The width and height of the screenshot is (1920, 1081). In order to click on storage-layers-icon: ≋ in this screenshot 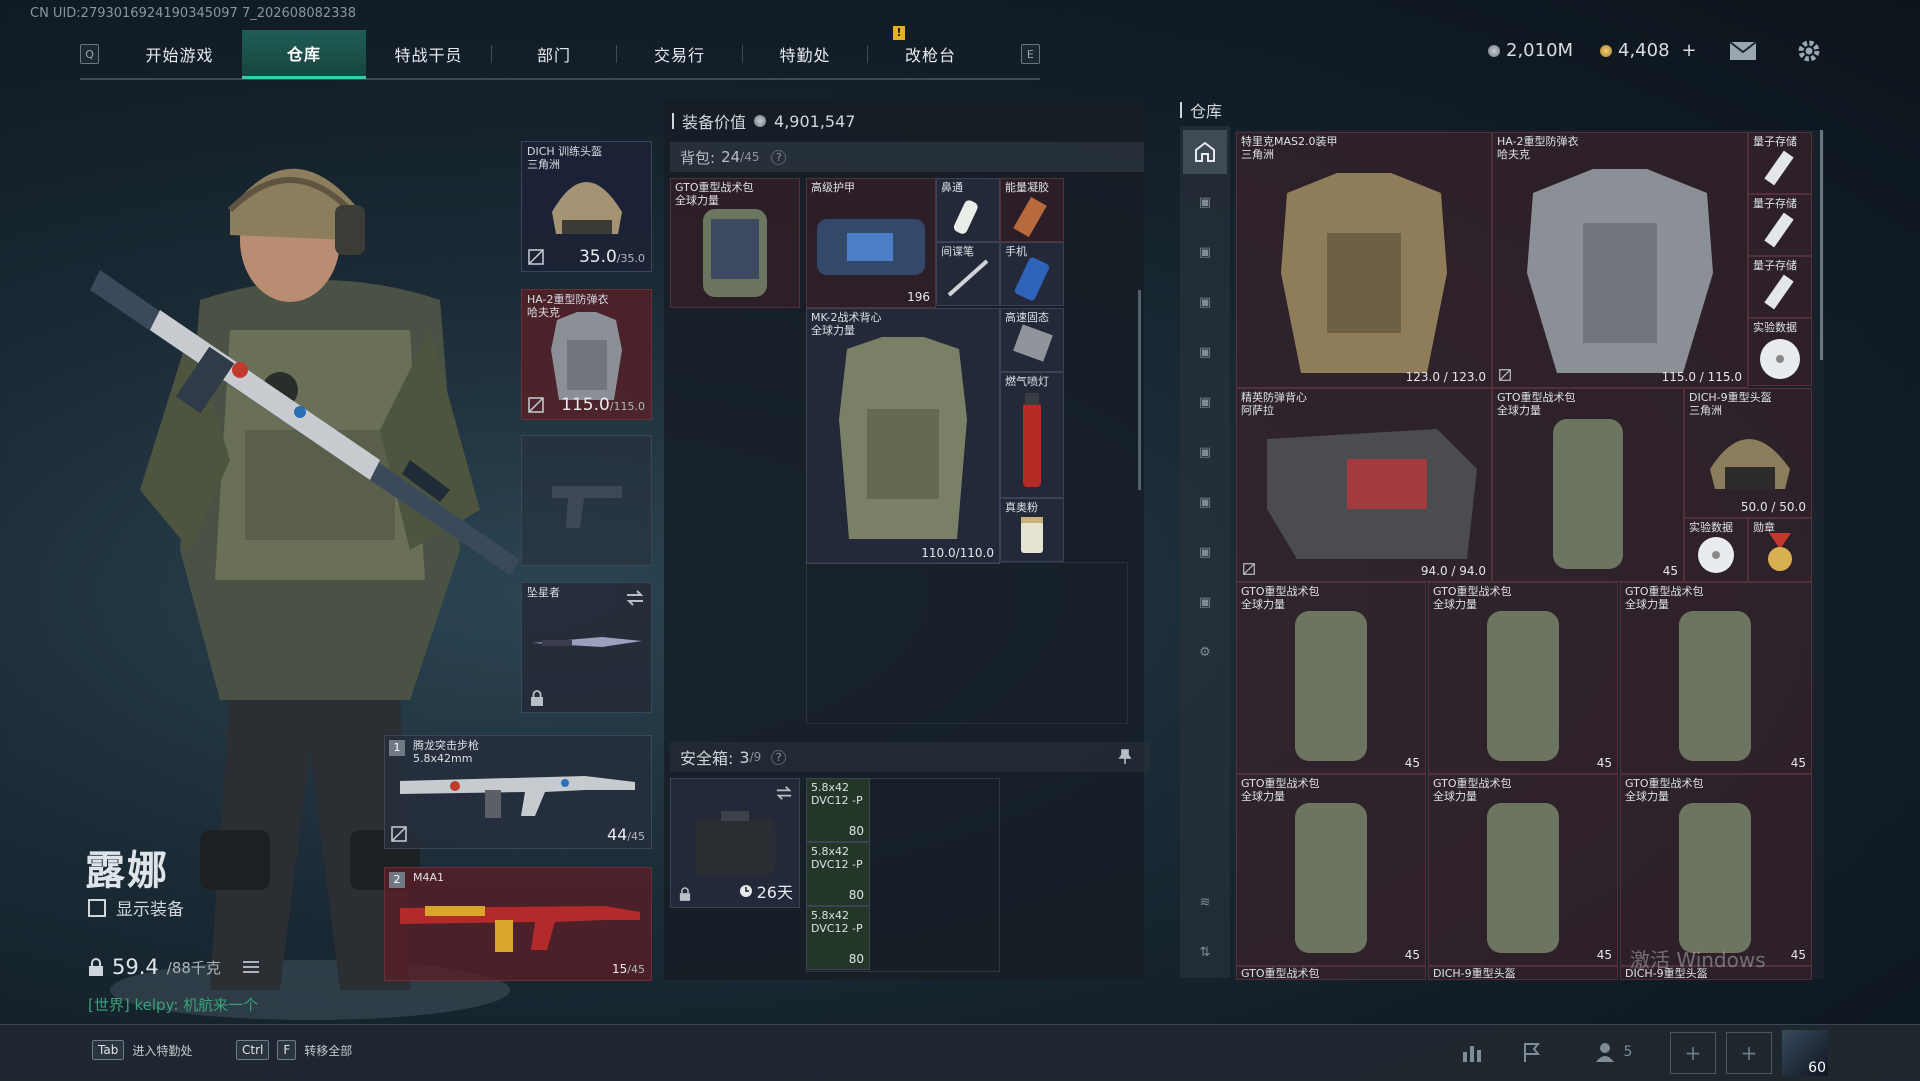, I will do `click(1205, 902)`.